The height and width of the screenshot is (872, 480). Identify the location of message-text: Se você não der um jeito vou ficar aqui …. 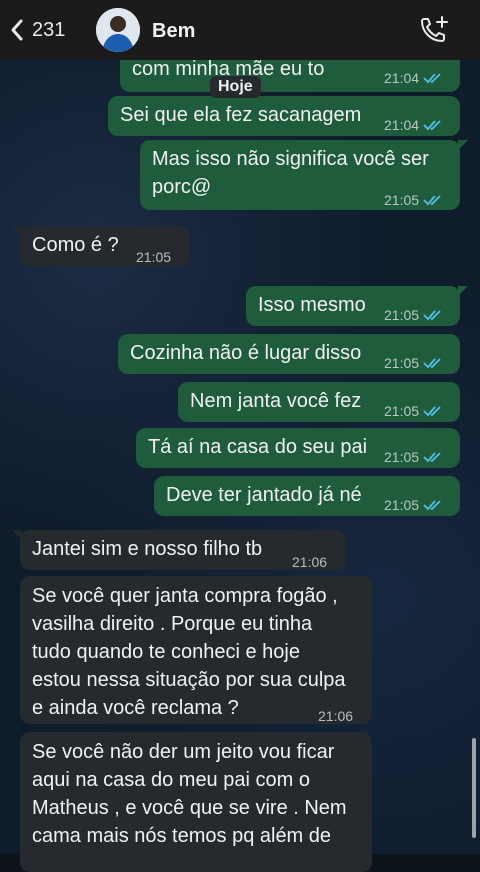
(189, 794).